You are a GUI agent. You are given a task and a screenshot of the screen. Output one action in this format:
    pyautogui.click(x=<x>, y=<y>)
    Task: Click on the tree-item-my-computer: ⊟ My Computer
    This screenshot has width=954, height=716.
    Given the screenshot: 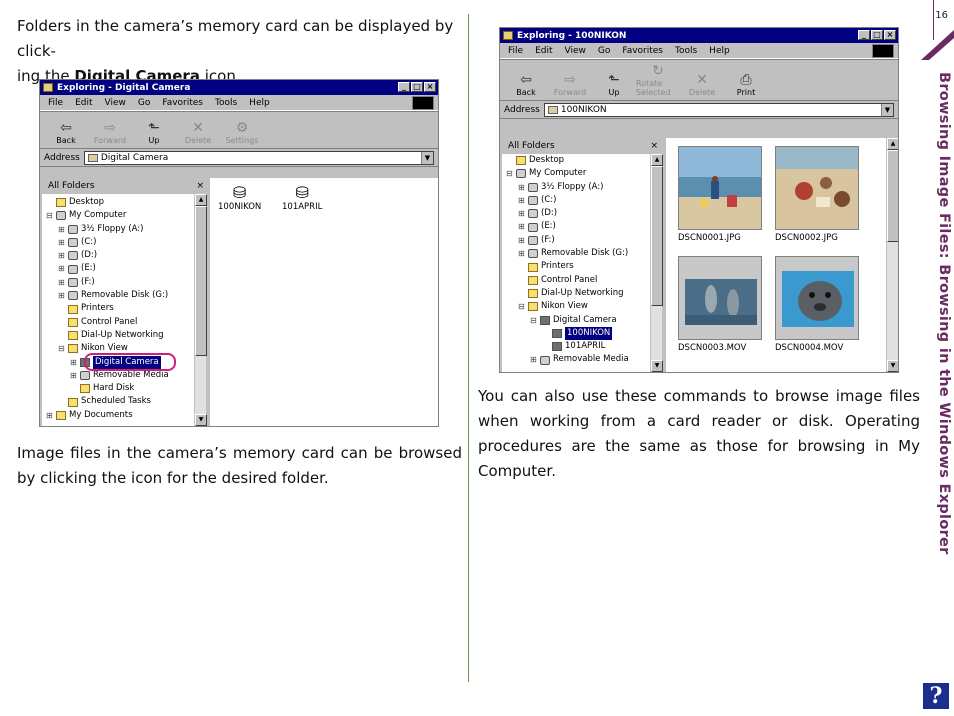 What is the action you would take?
    pyautogui.click(x=578, y=173)
    